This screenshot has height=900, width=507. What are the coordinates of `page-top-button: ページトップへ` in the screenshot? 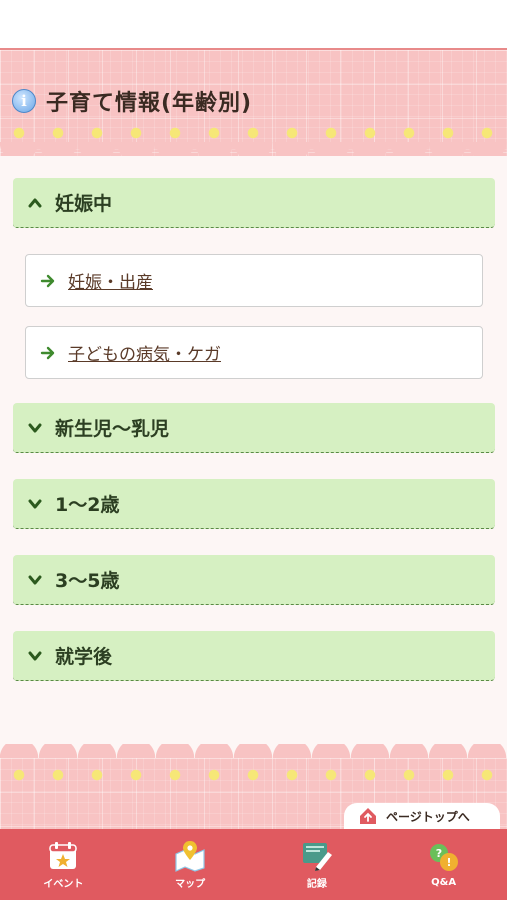 It's located at (422, 816).